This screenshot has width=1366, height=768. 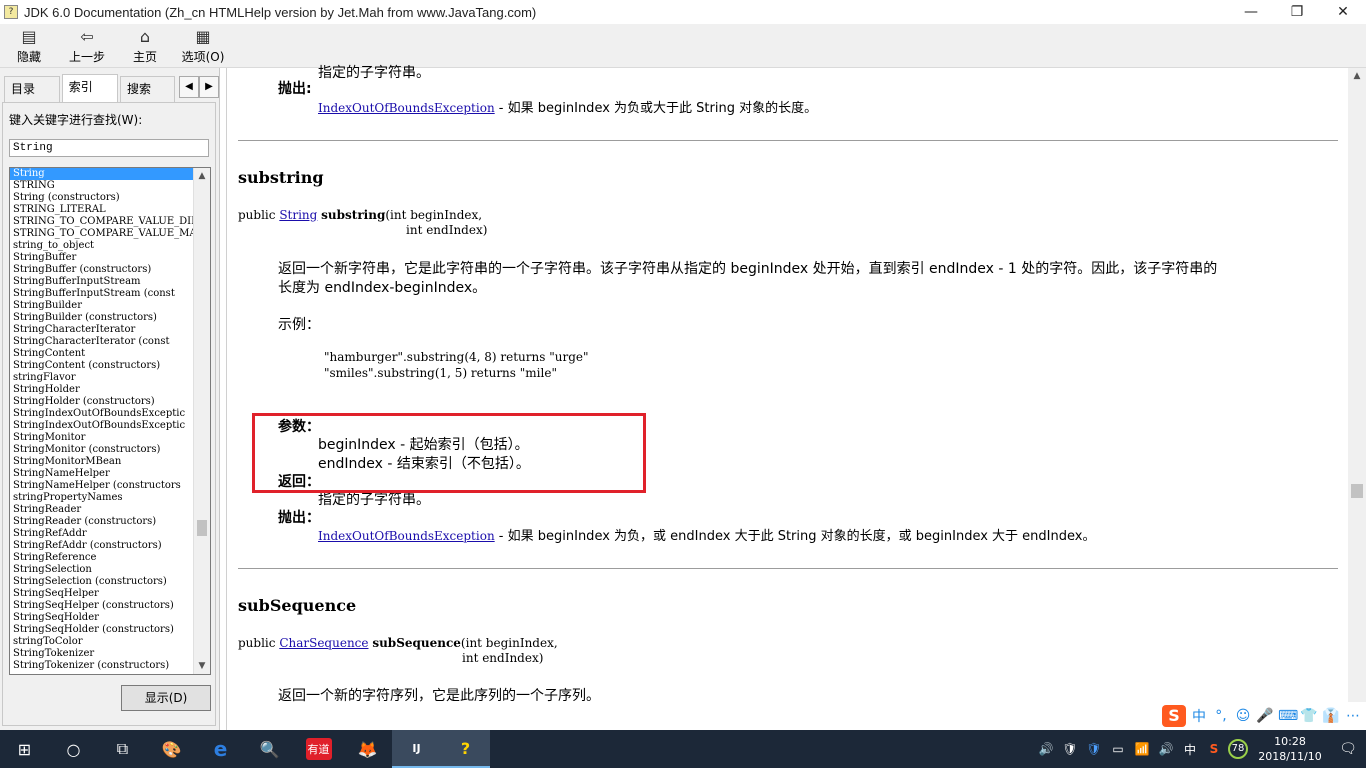 What do you see at coordinates (1070, 749) in the screenshot?
I see `security-shield-icon: 🛡` at bounding box center [1070, 749].